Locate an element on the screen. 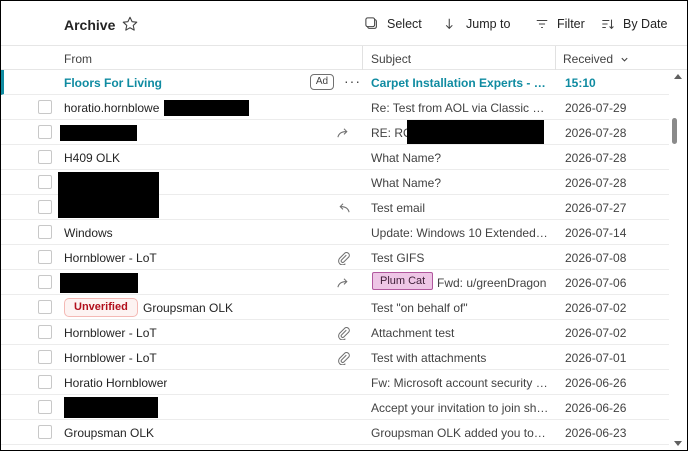 Image resolution: width=688 pixels, height=451 pixels. more-options-icon: ··· is located at coordinates (352, 81).